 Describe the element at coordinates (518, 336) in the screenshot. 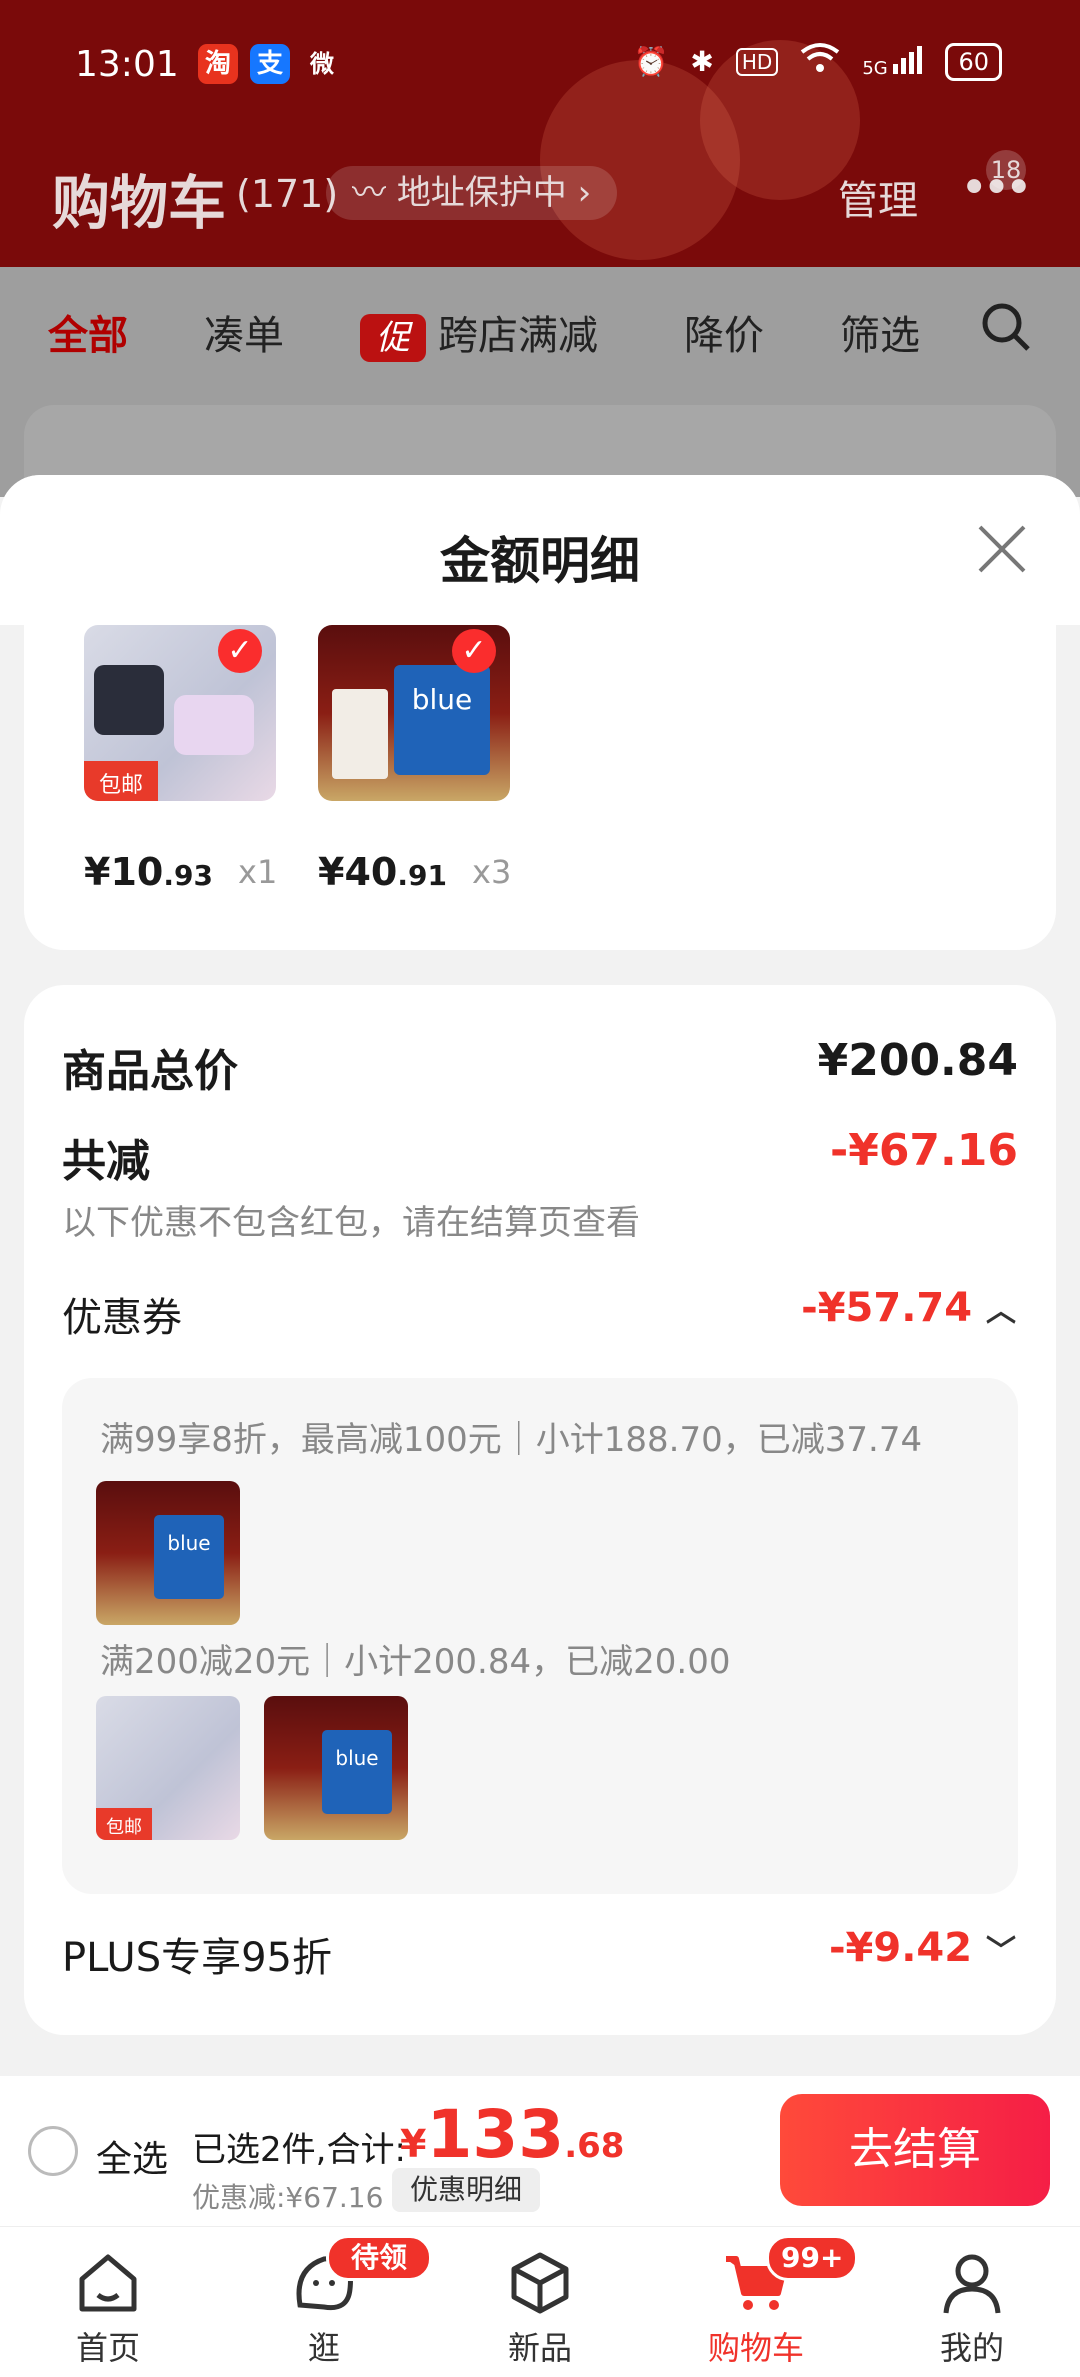

I see `cross-store-label: 跨店满减` at that location.